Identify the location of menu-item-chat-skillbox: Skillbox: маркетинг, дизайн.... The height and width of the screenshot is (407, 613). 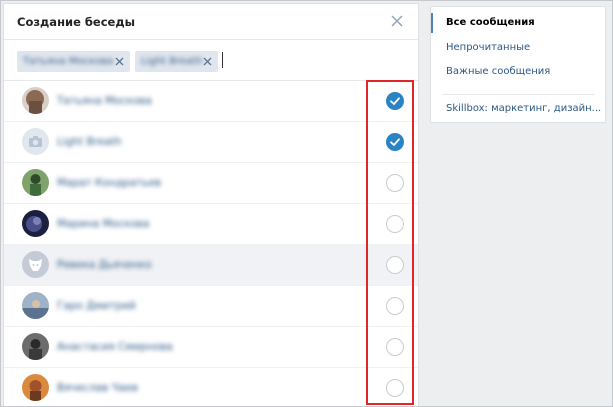
(523, 108).